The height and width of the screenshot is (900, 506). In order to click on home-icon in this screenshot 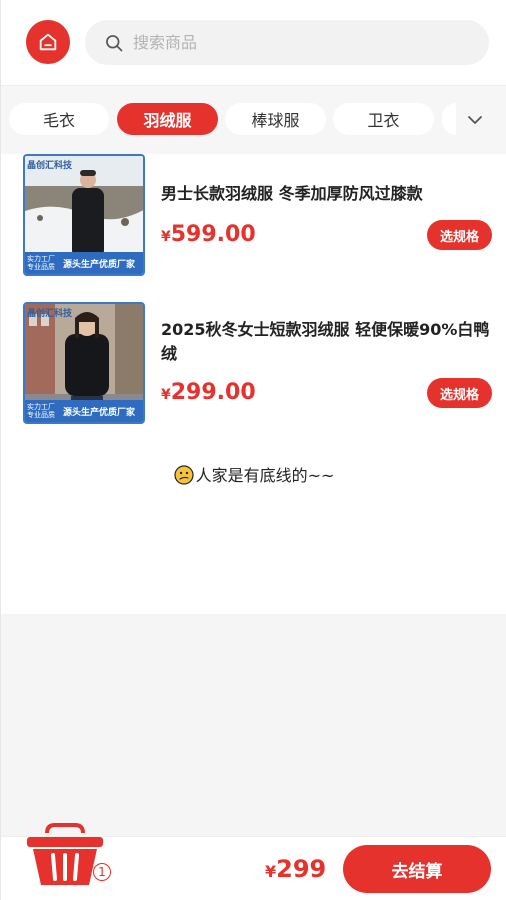, I will do `click(48, 42)`.